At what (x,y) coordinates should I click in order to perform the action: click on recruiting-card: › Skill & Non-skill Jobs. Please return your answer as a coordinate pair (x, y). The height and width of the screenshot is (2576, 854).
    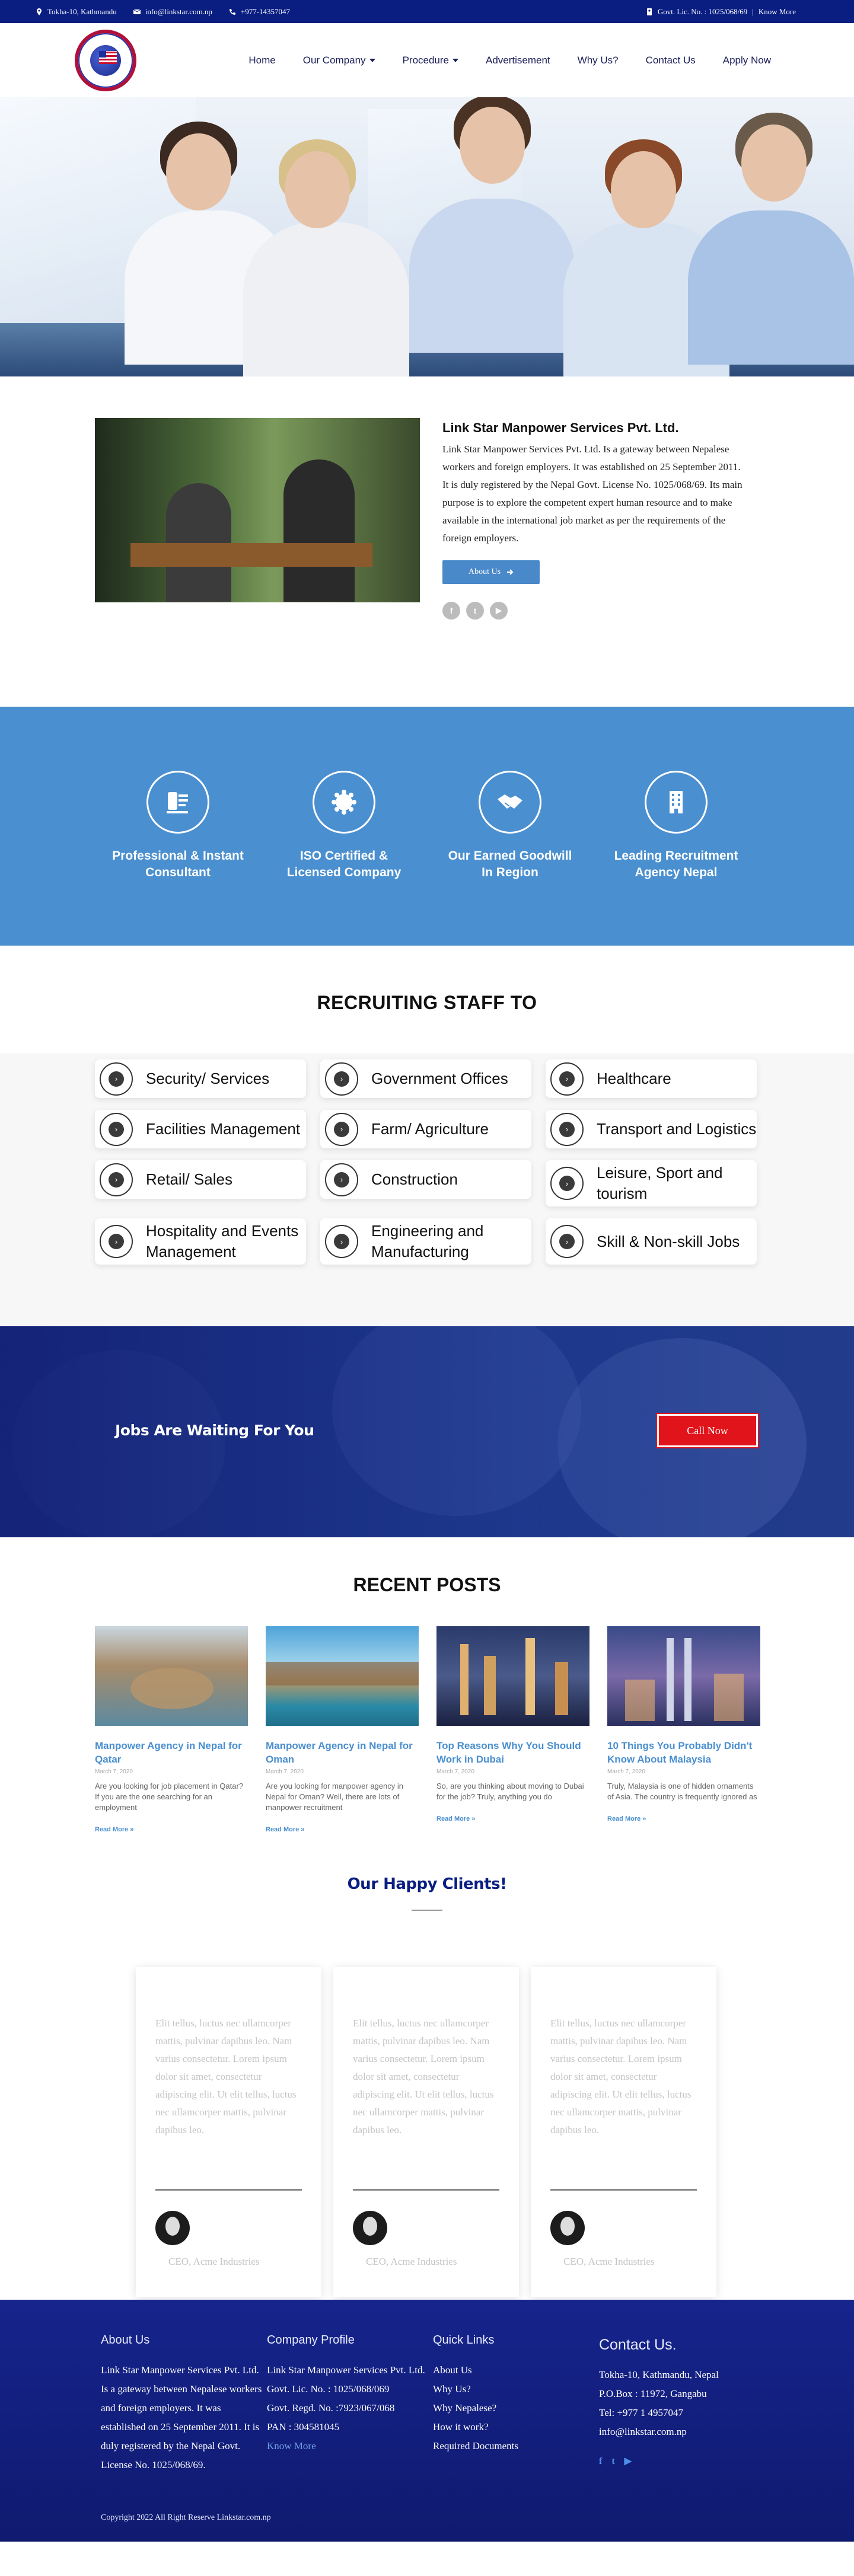
    Looking at the image, I should click on (651, 1241).